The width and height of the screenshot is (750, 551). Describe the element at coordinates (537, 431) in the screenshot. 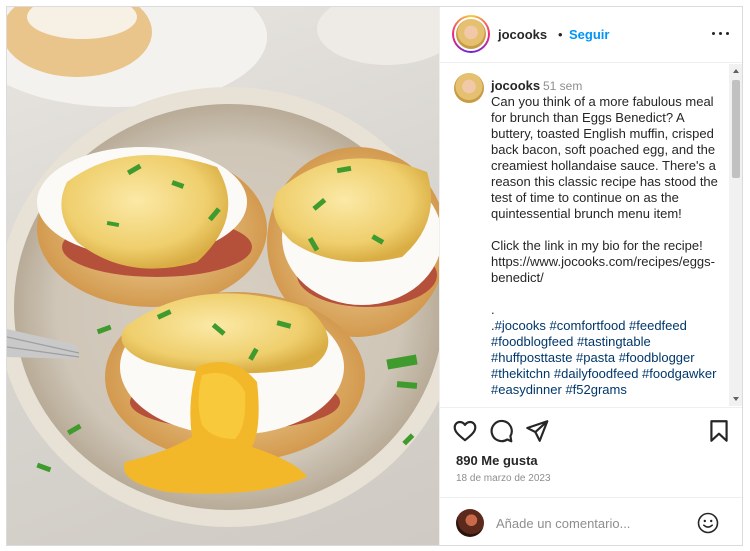

I see `share-icon` at that location.